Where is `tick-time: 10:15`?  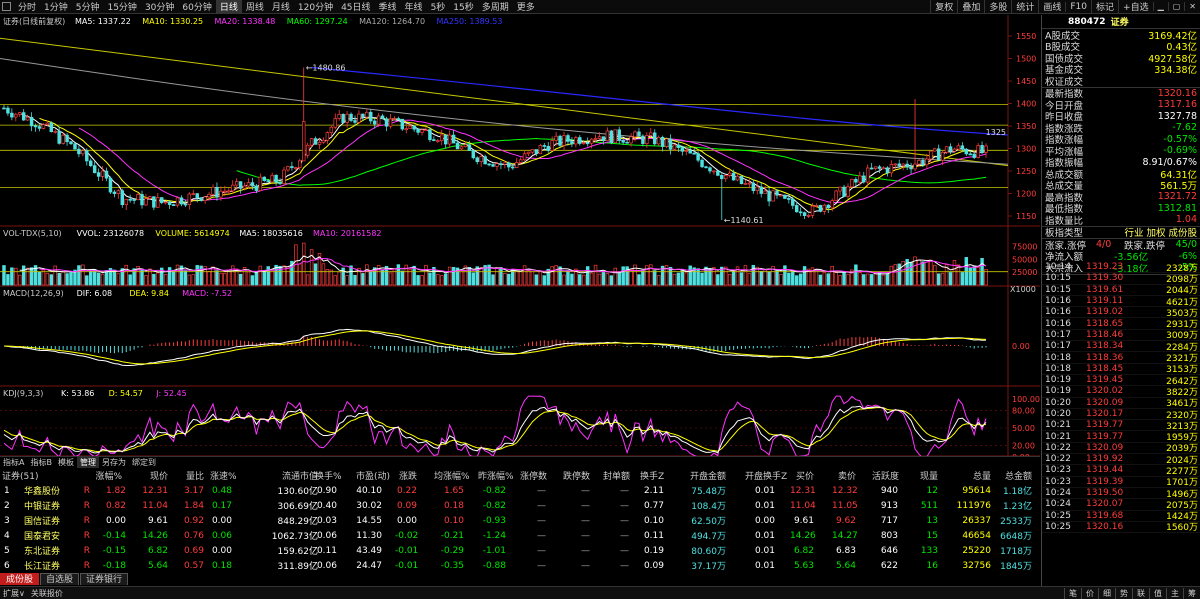
tick-time: 10:15 is located at coordinates (1058, 278).